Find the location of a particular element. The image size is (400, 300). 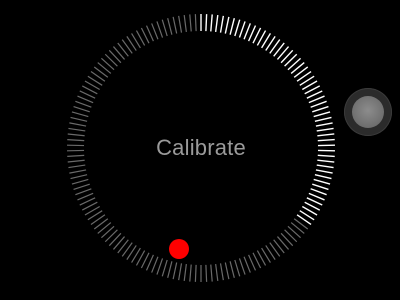

calibrate-label: Calibrate is located at coordinates (201, 147).